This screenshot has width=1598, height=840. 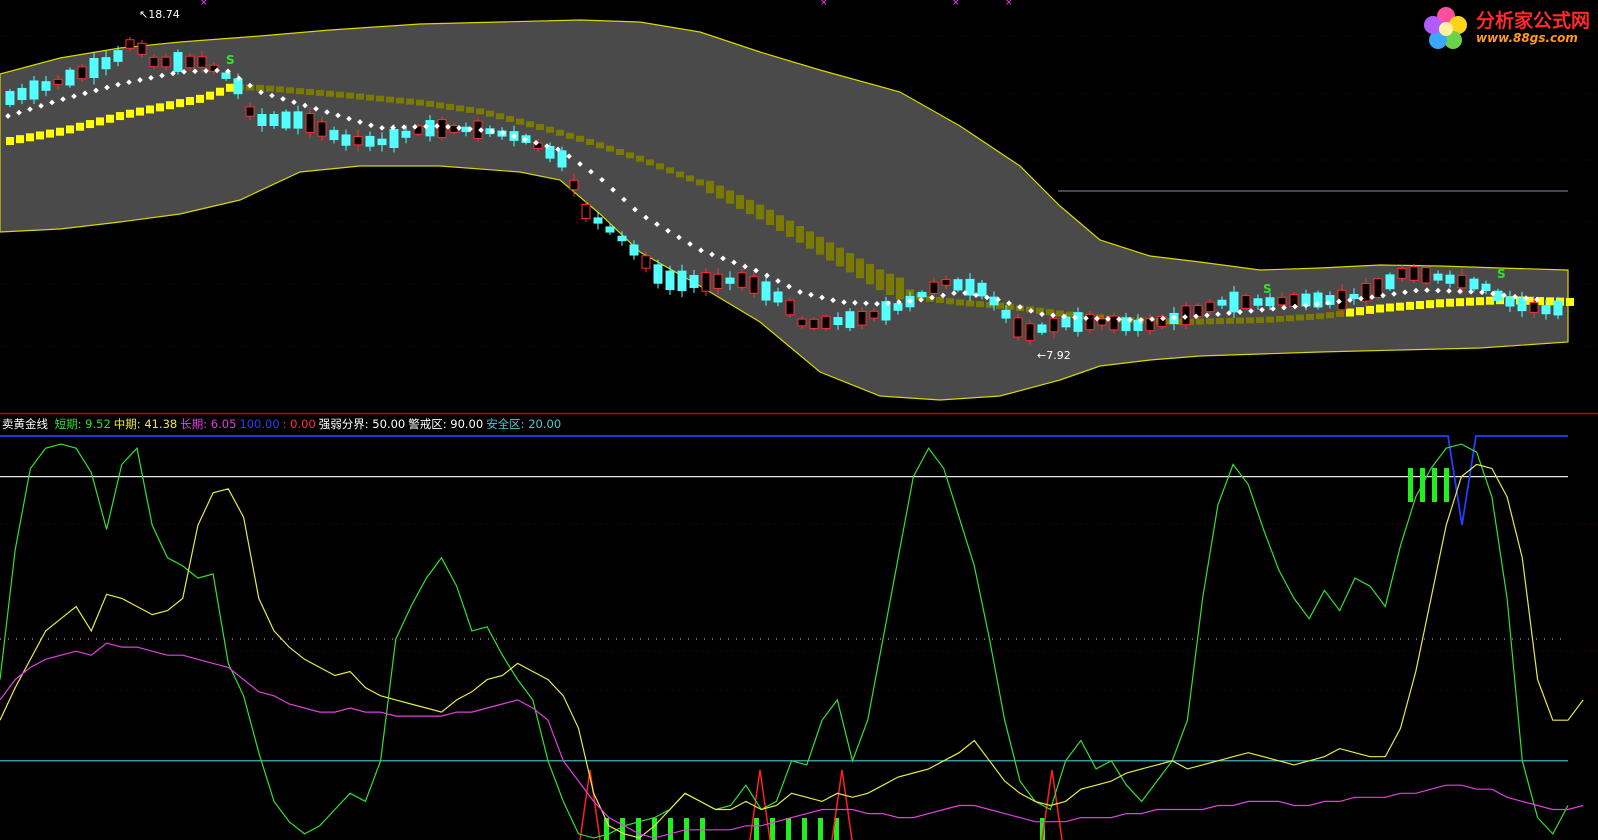 What do you see at coordinates (299, 424) in the screenshot?
I see `indicator-value-4: : 0.00` at bounding box center [299, 424].